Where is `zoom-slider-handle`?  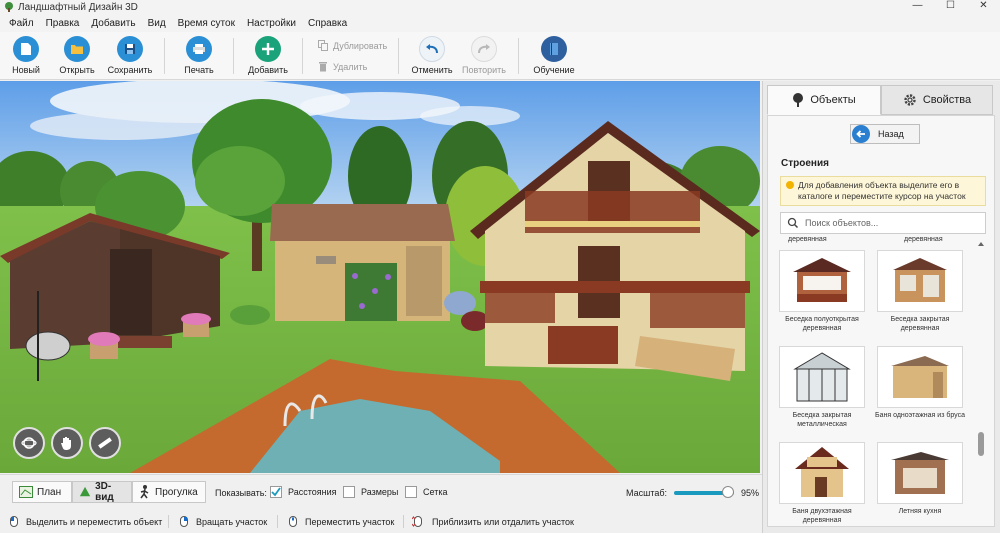 zoom-slider-handle is located at coordinates (728, 492).